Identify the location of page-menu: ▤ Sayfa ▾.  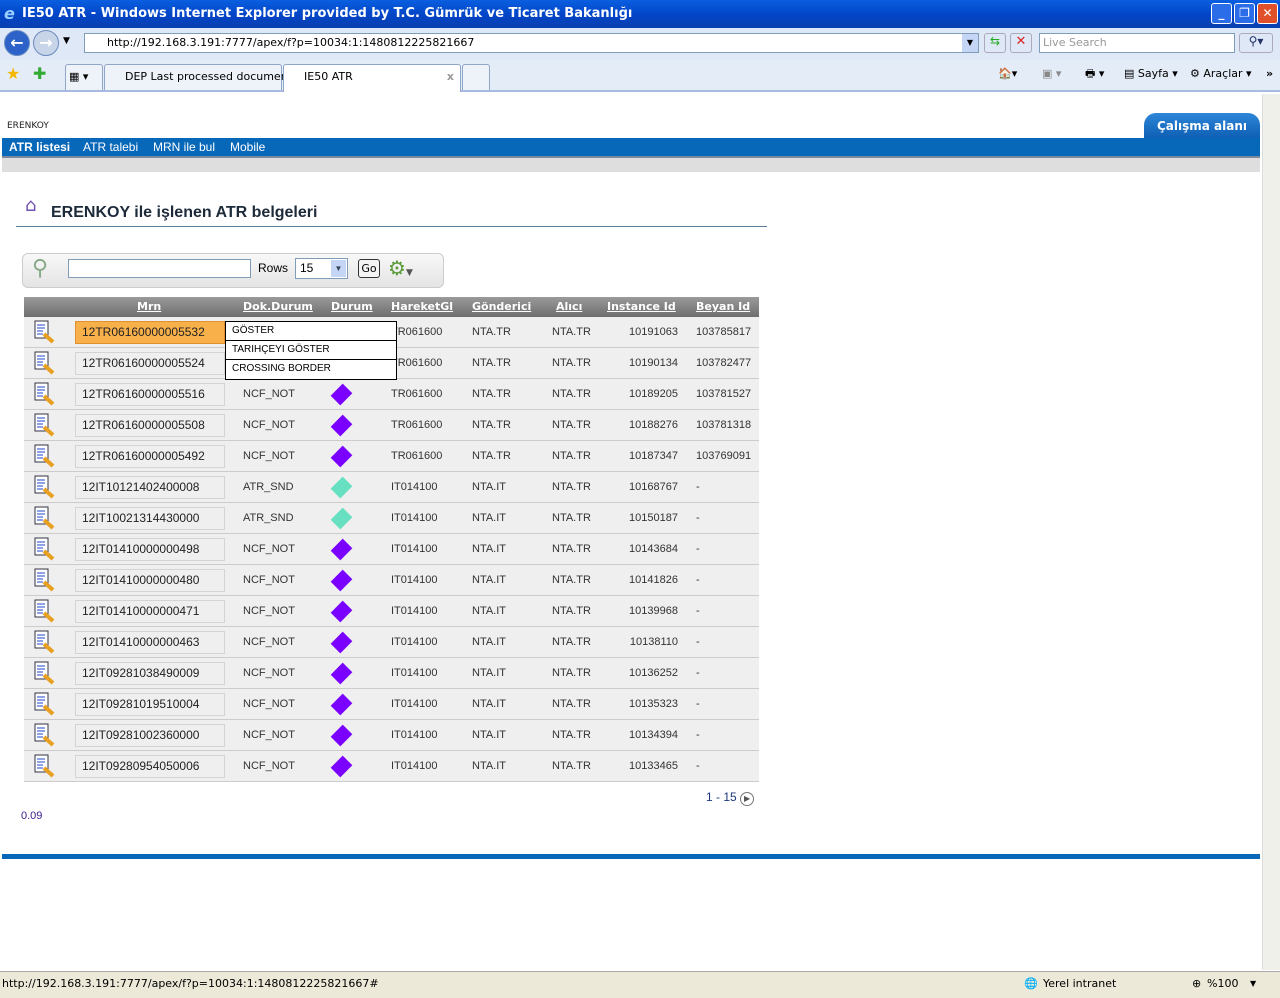
(1151, 74).